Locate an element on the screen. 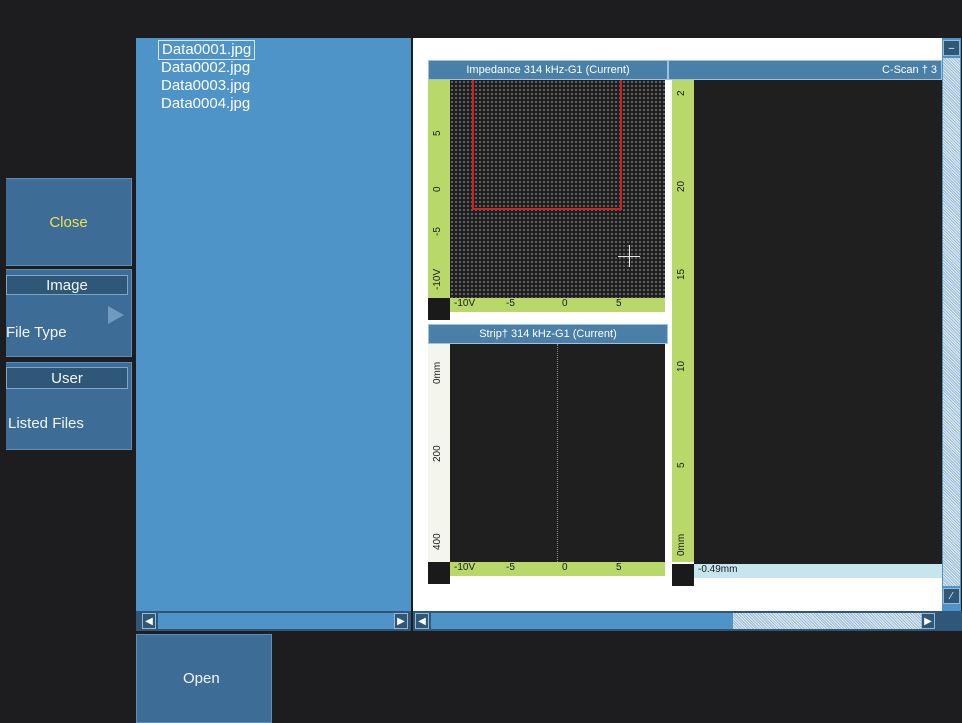 The image size is (962, 723). cscan-y-ruler: 0mm 5 10 15 20 2 is located at coordinates (683, 321).